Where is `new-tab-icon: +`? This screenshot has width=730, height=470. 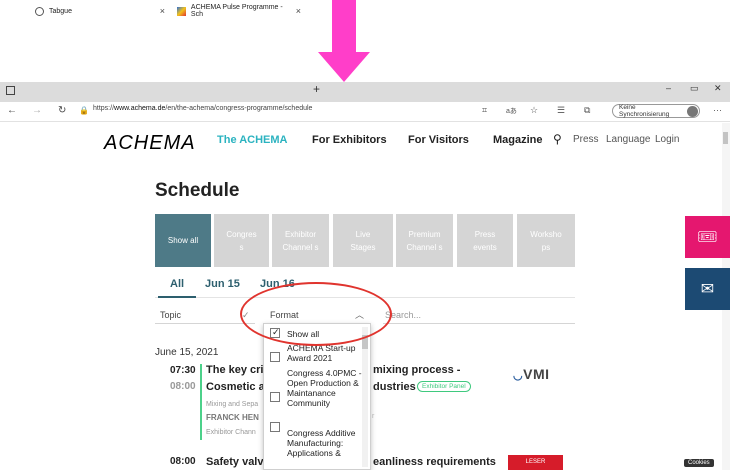 new-tab-icon: + is located at coordinates (316, 89).